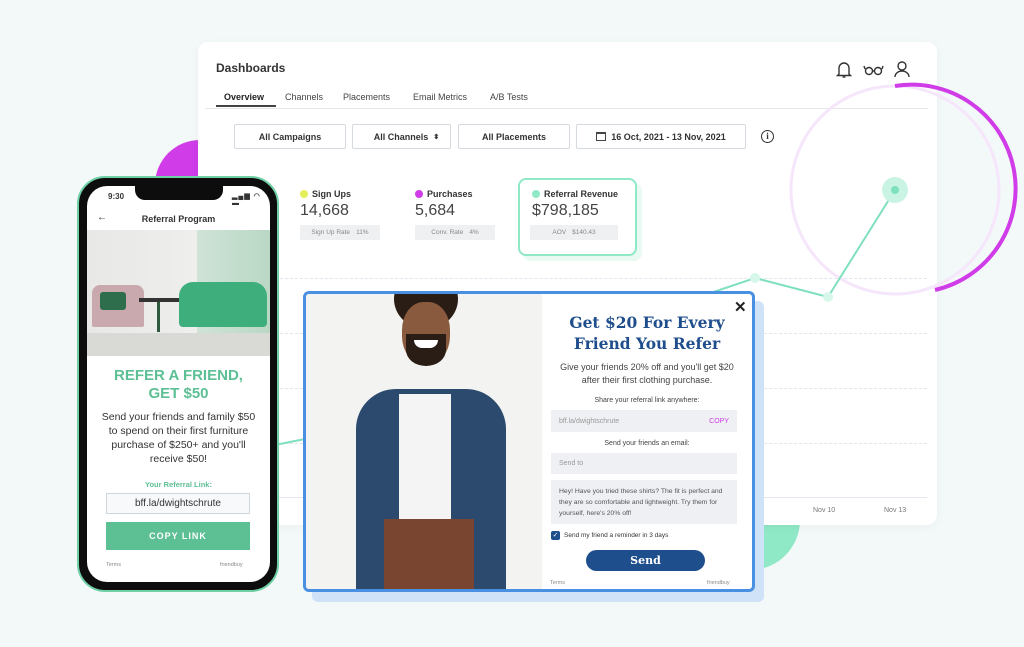  Describe the element at coordinates (178, 484) in the screenshot. I see `referral-link-label: Your Referral Link:` at that location.